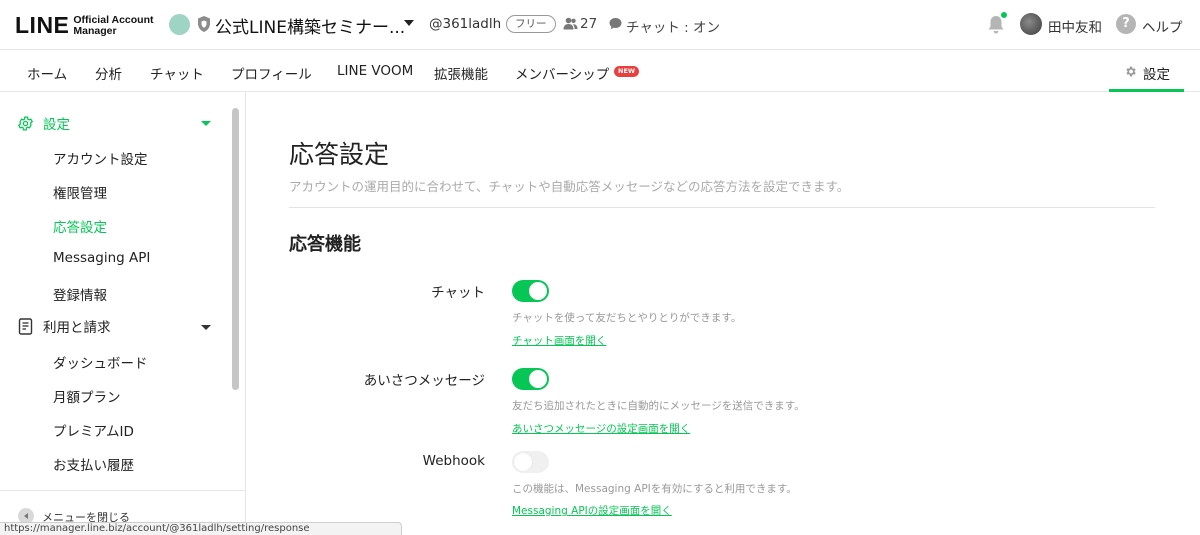 This screenshot has width=1200, height=535. I want to click on page-title: 応答設定, so click(339, 154).